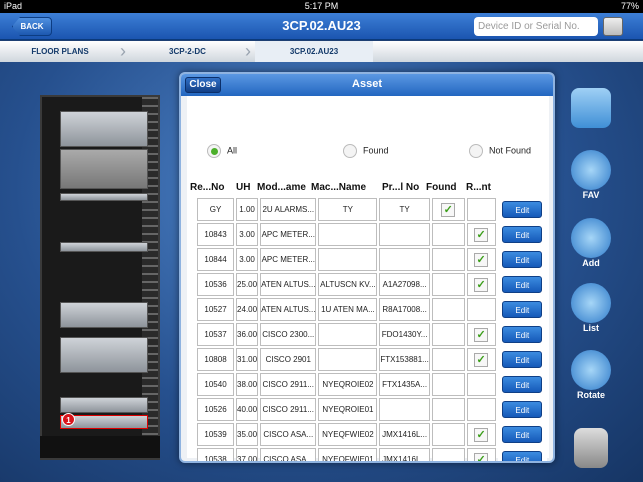 Image resolution: width=643 pixels, height=482 pixels. Describe the element at coordinates (348, 409) in the screenshot. I see `cell-mac: NYEQROIE01` at that location.